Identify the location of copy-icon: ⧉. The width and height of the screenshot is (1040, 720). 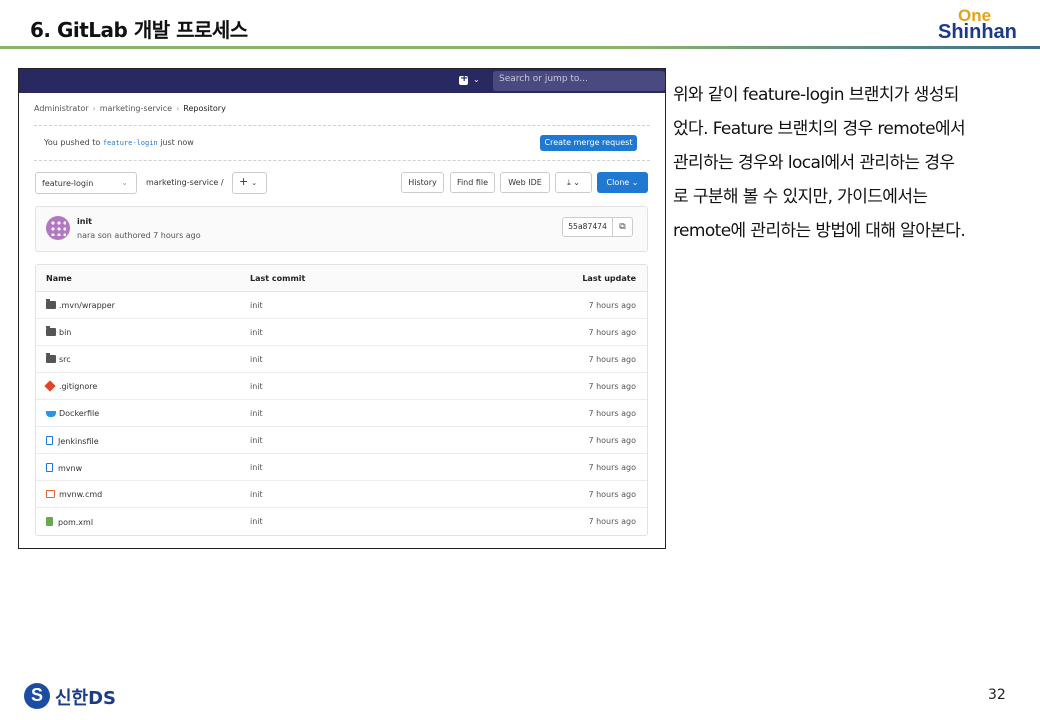
(623, 227).